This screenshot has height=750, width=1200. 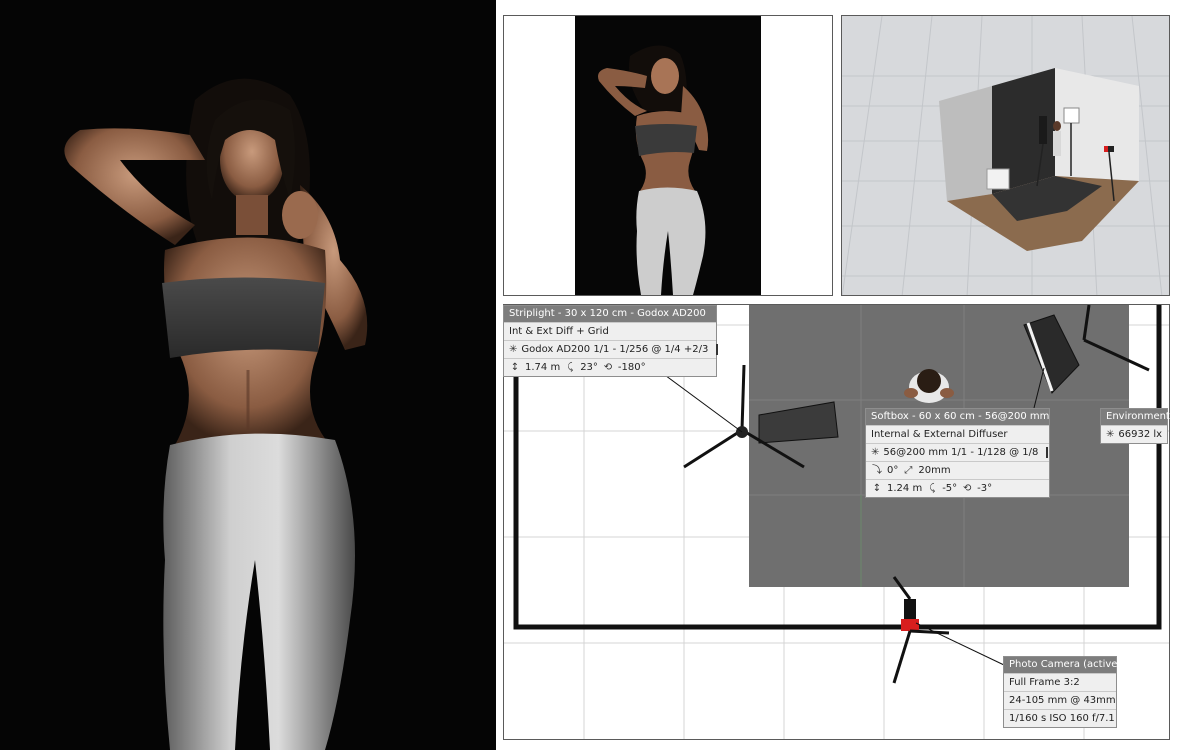 I want to click on camera-lens-row: 24-105 mm @ 43mm, so click(x=1060, y=700).